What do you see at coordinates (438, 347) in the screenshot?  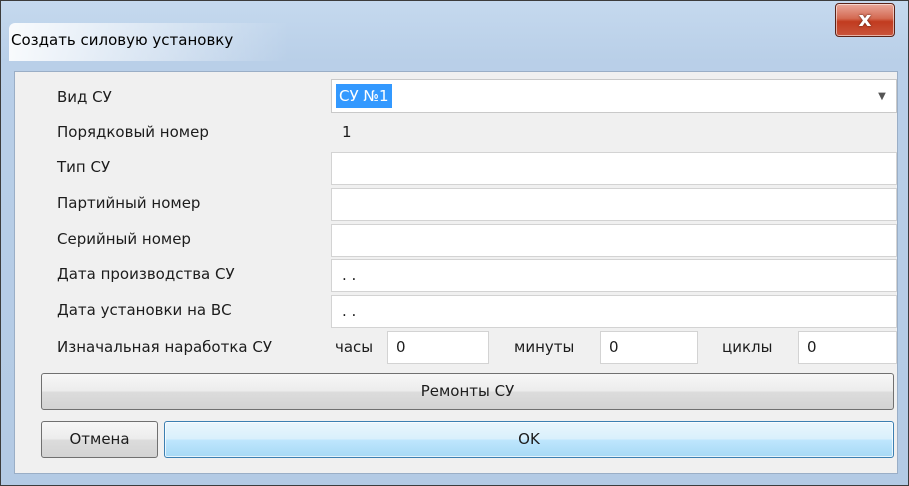 I see `hours-input: 0` at bounding box center [438, 347].